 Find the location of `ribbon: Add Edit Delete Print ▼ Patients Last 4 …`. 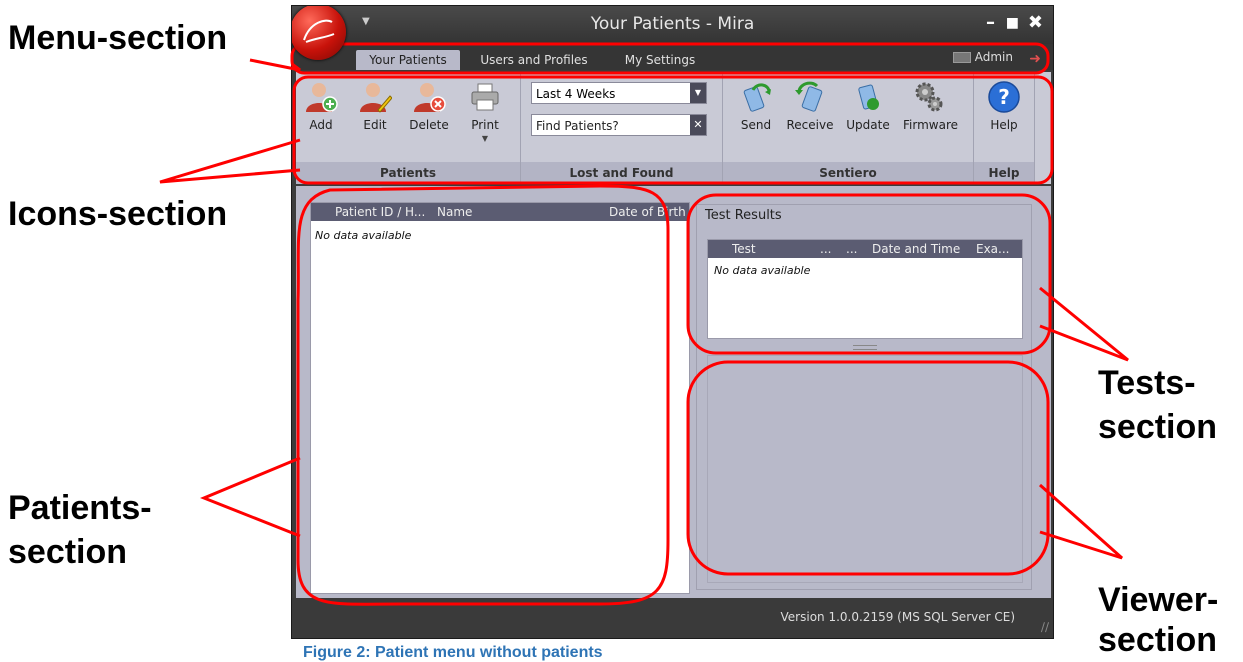

ribbon: Add Edit Delete Print ▼ Patients Last 4 … is located at coordinates (673, 128).